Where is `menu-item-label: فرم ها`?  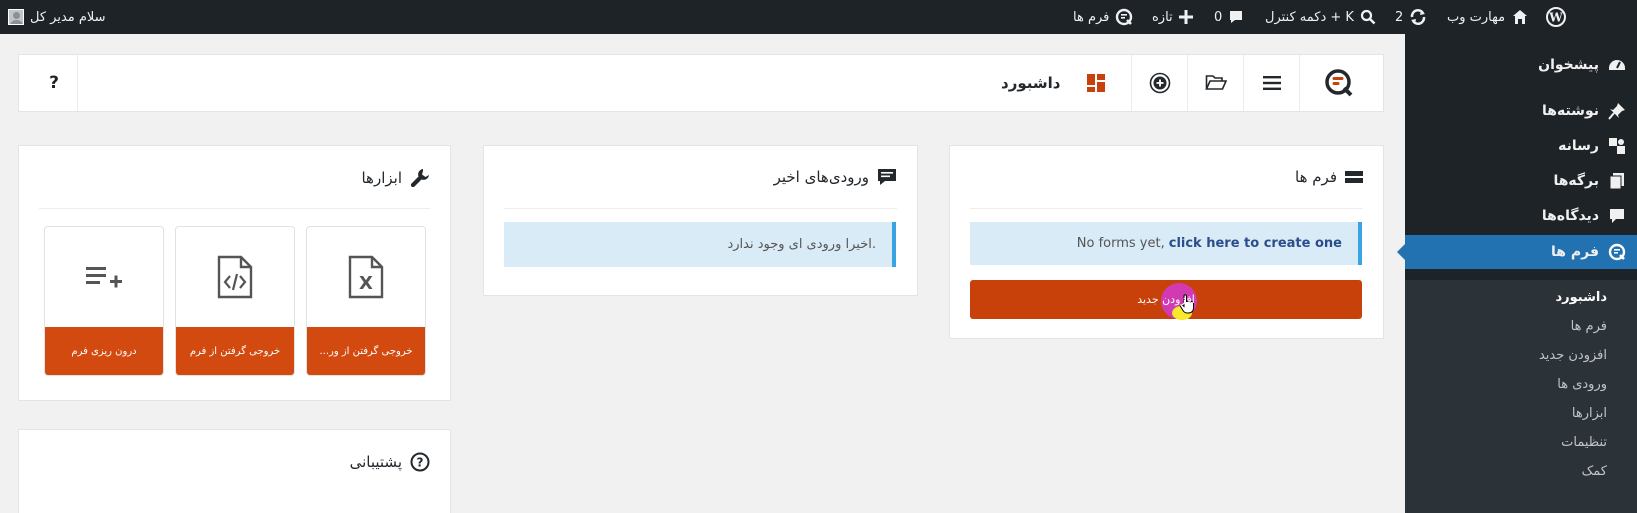 menu-item-label: فرم ها is located at coordinates (1575, 252).